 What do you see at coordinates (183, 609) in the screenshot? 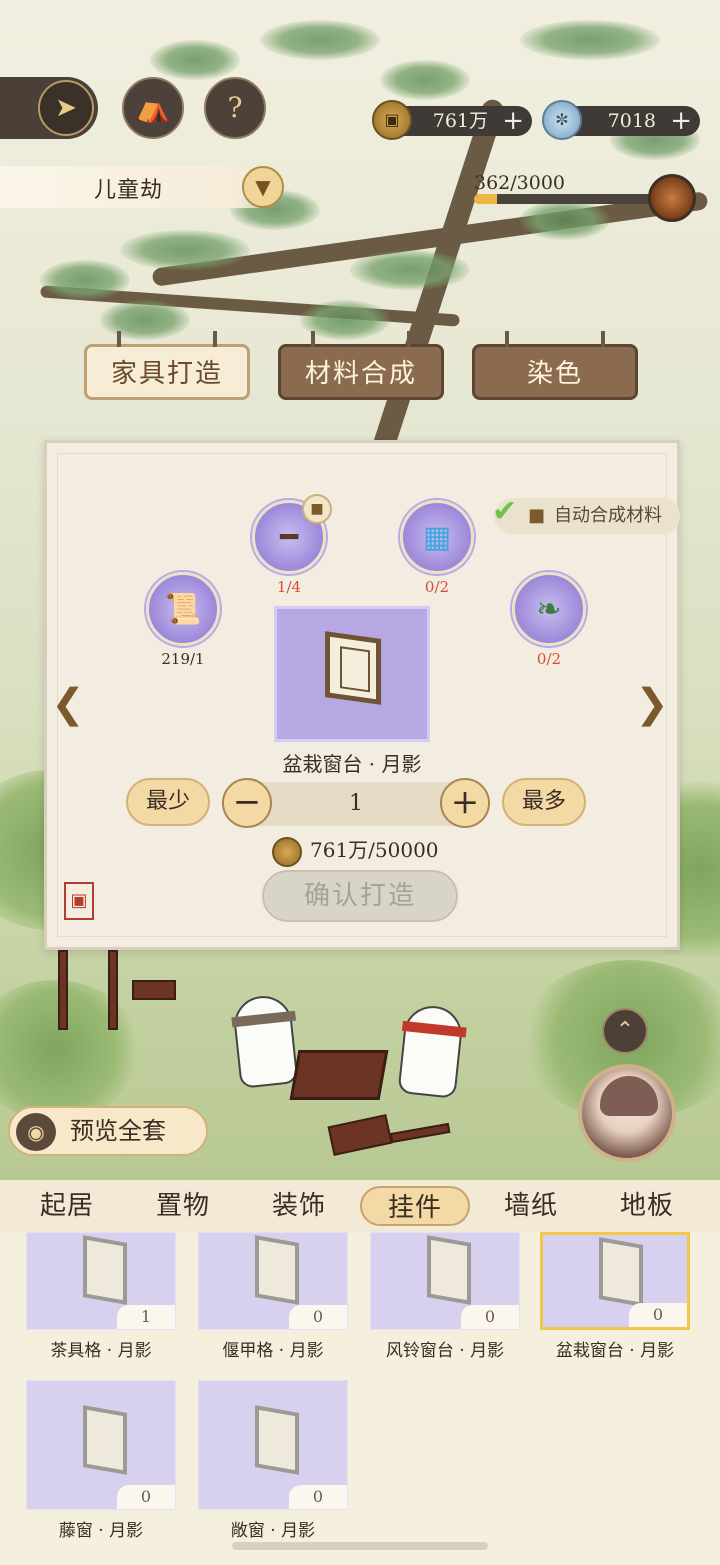
I see `scroll-icon: 📜` at bounding box center [183, 609].